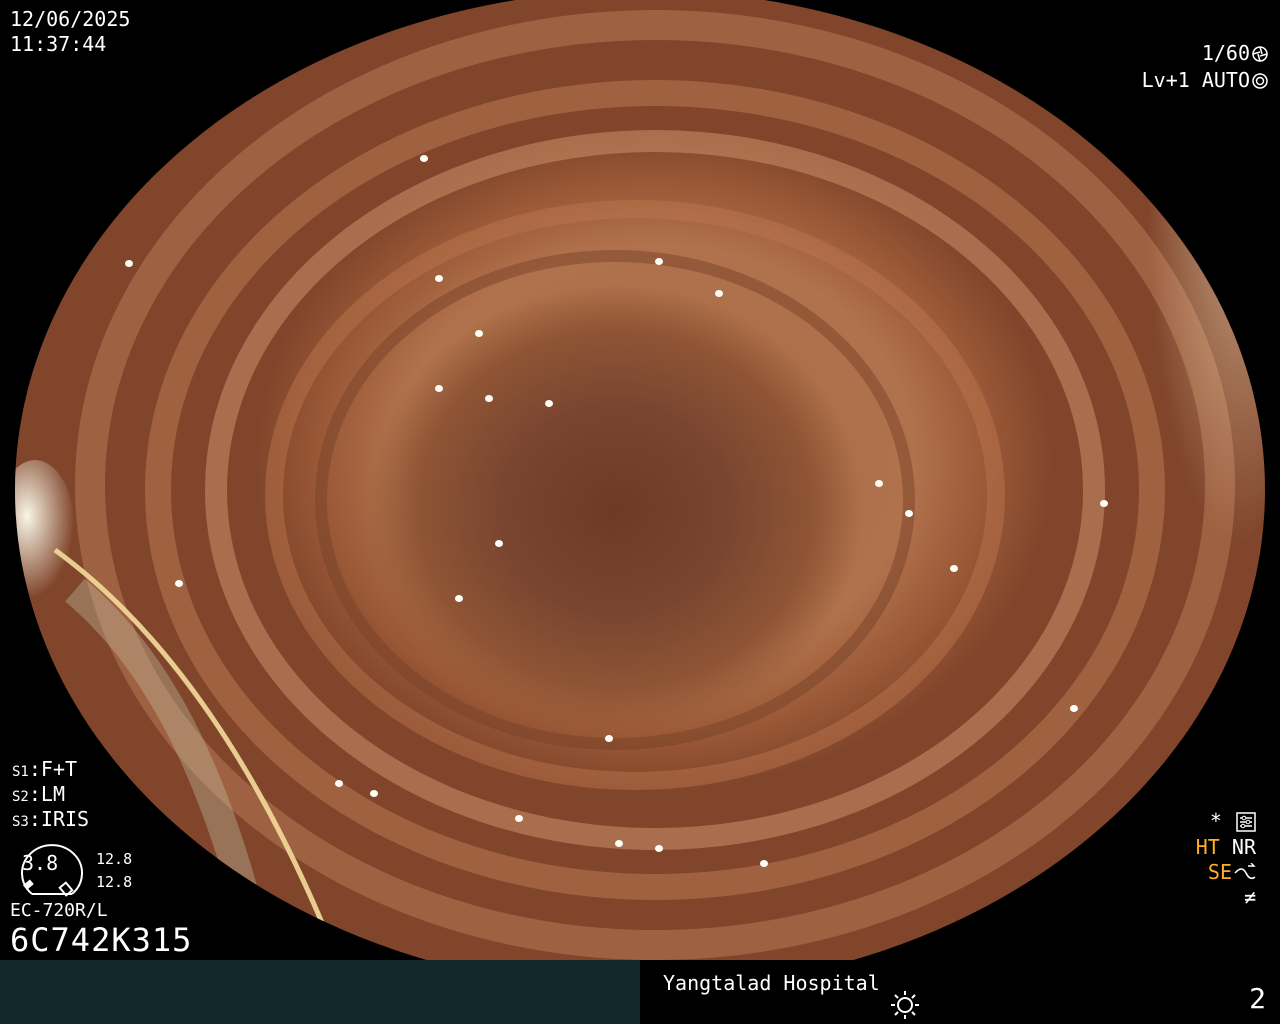  What do you see at coordinates (1257, 998) in the screenshot?
I see `page-number: 2` at bounding box center [1257, 998].